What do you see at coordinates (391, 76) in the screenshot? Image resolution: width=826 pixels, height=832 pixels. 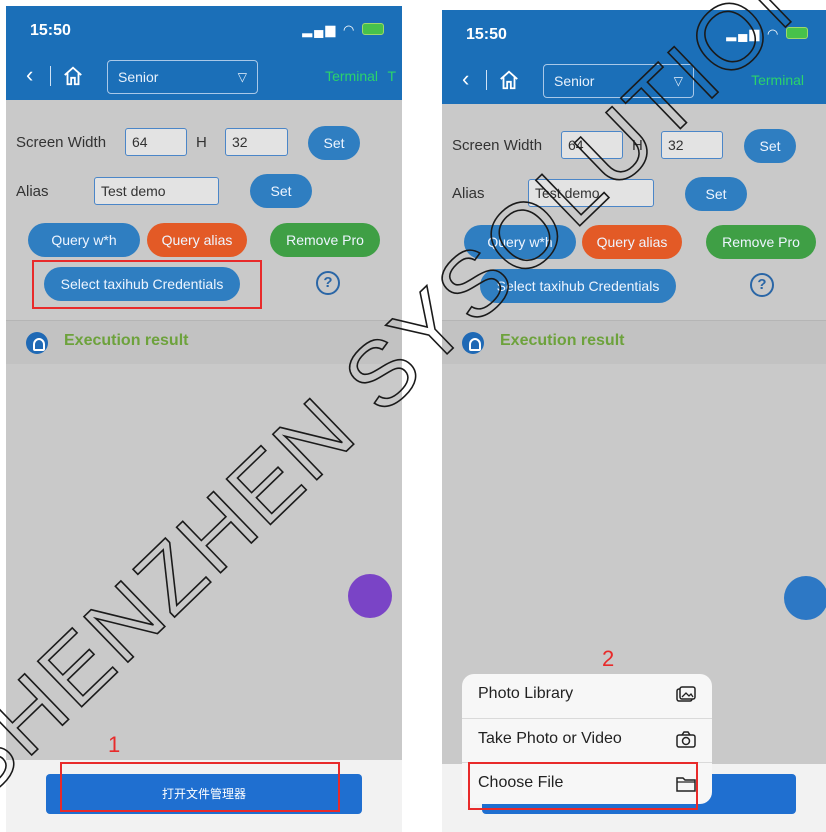 I see `terminal-tab-edge: T` at bounding box center [391, 76].